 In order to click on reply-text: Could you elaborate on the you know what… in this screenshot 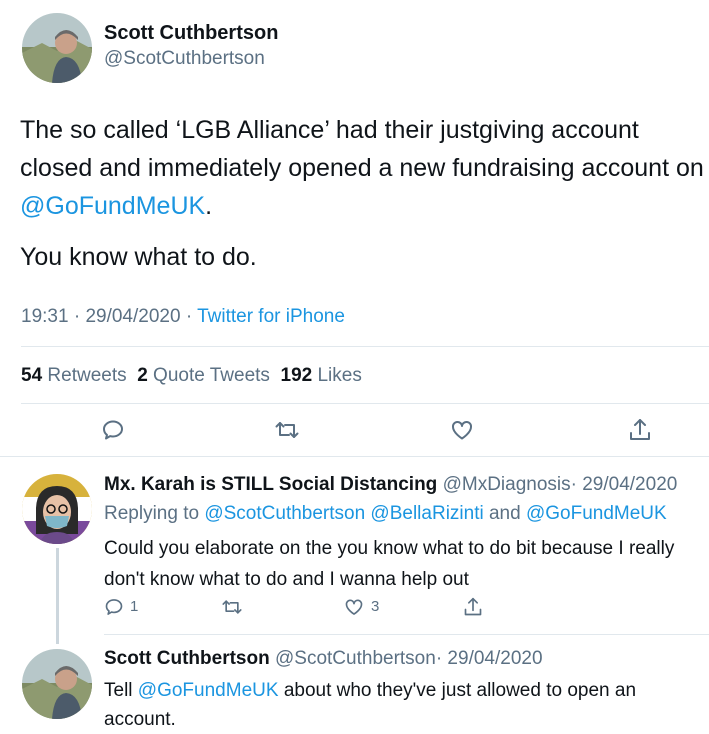, I will do `click(389, 564)`.